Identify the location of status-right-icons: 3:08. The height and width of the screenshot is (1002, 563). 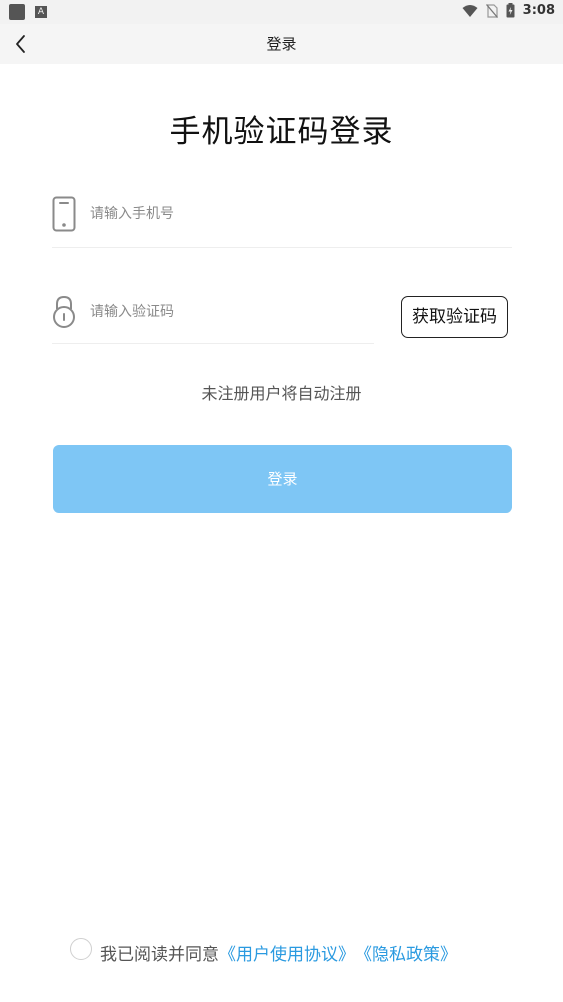
(508, 10).